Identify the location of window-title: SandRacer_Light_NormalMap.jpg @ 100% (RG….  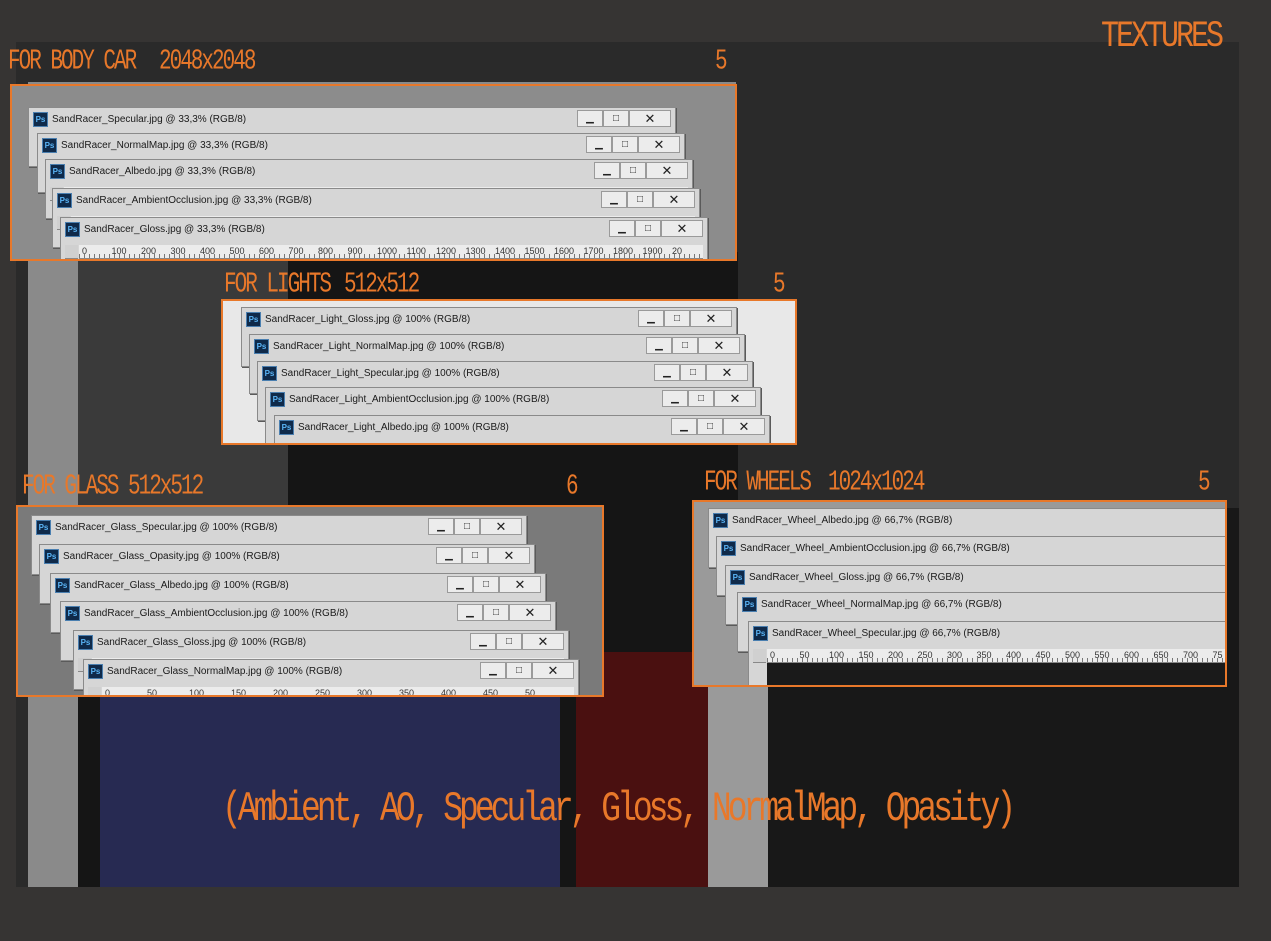
(389, 347).